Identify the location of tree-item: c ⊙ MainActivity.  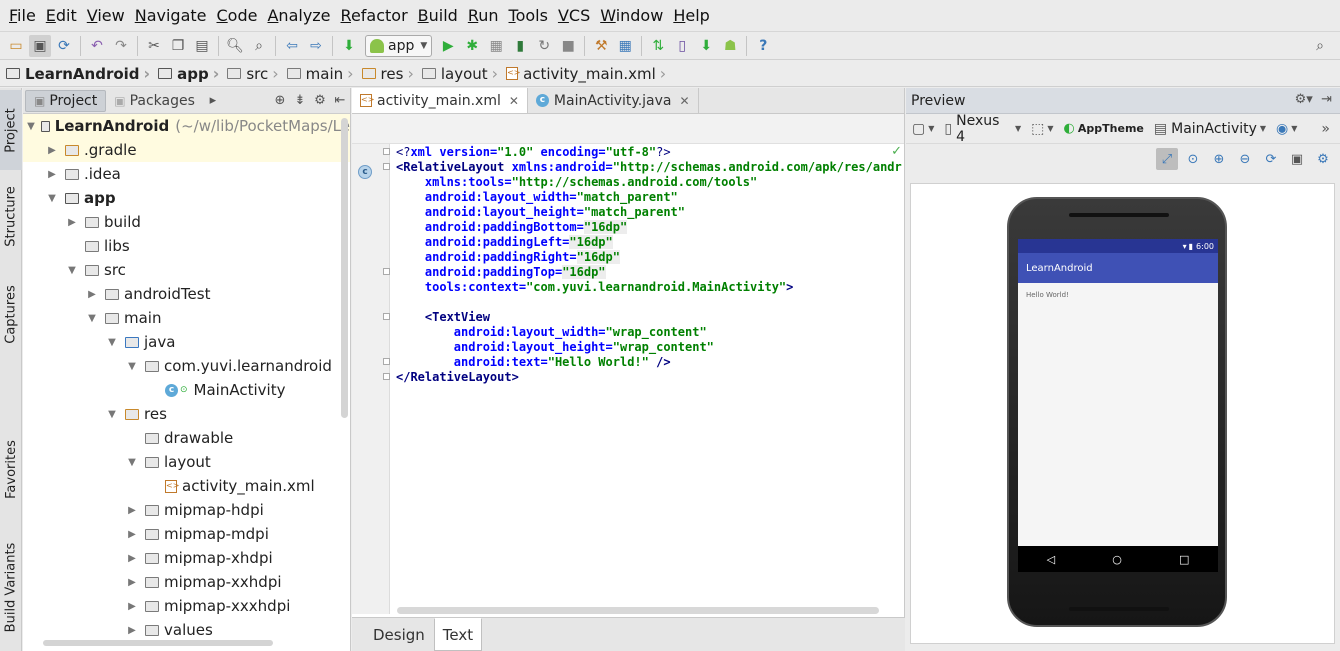
(186, 390).